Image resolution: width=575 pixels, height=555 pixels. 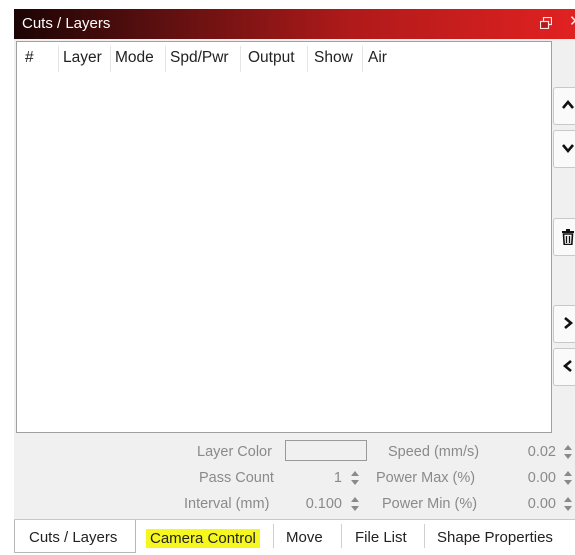 I want to click on column-header-number: #, so click(x=29, y=58).